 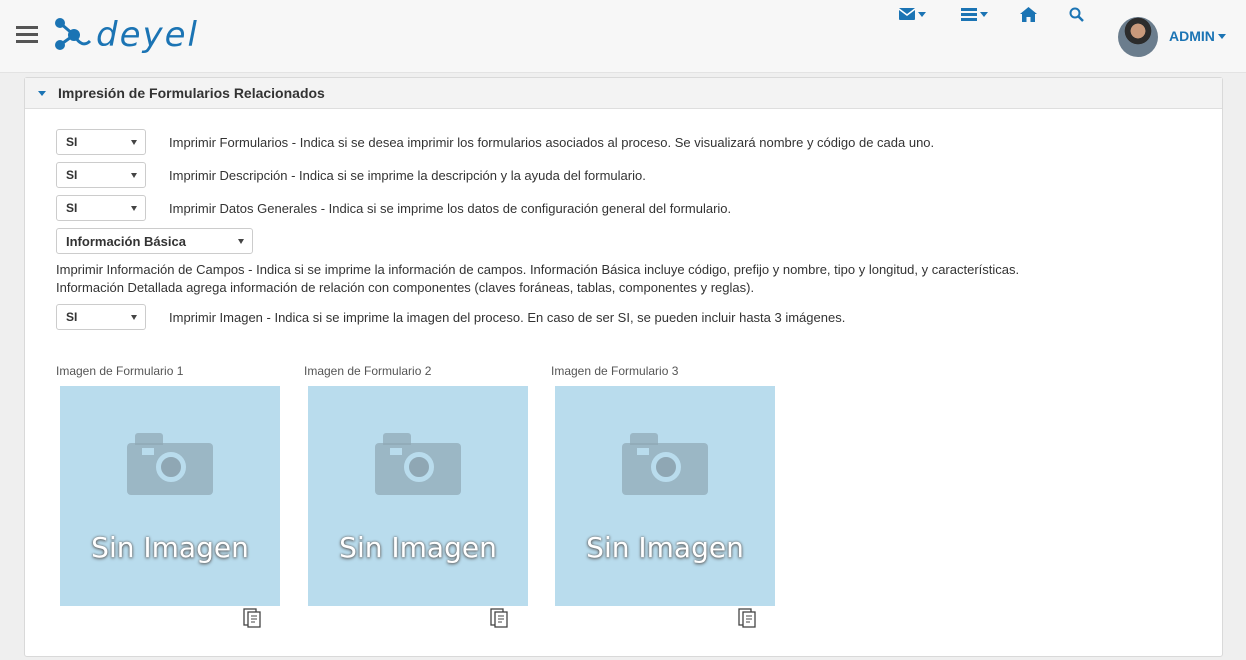 I want to click on image-label-1: Imagen de Formulario 1, so click(x=120, y=371).